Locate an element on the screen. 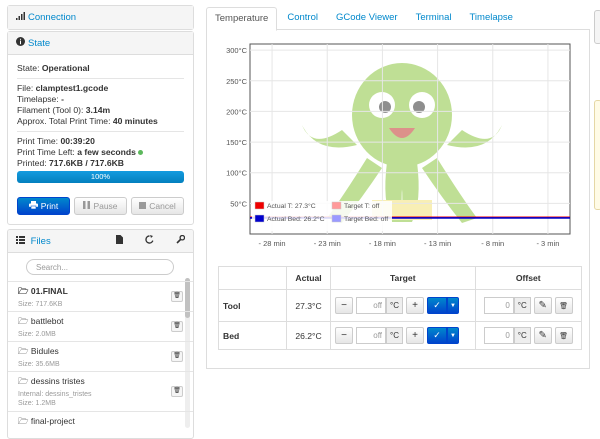 This screenshot has height=439, width=600. file-list-item: 🗁 Bidules Size: 35.6MB 🗑 is located at coordinates (100, 356).